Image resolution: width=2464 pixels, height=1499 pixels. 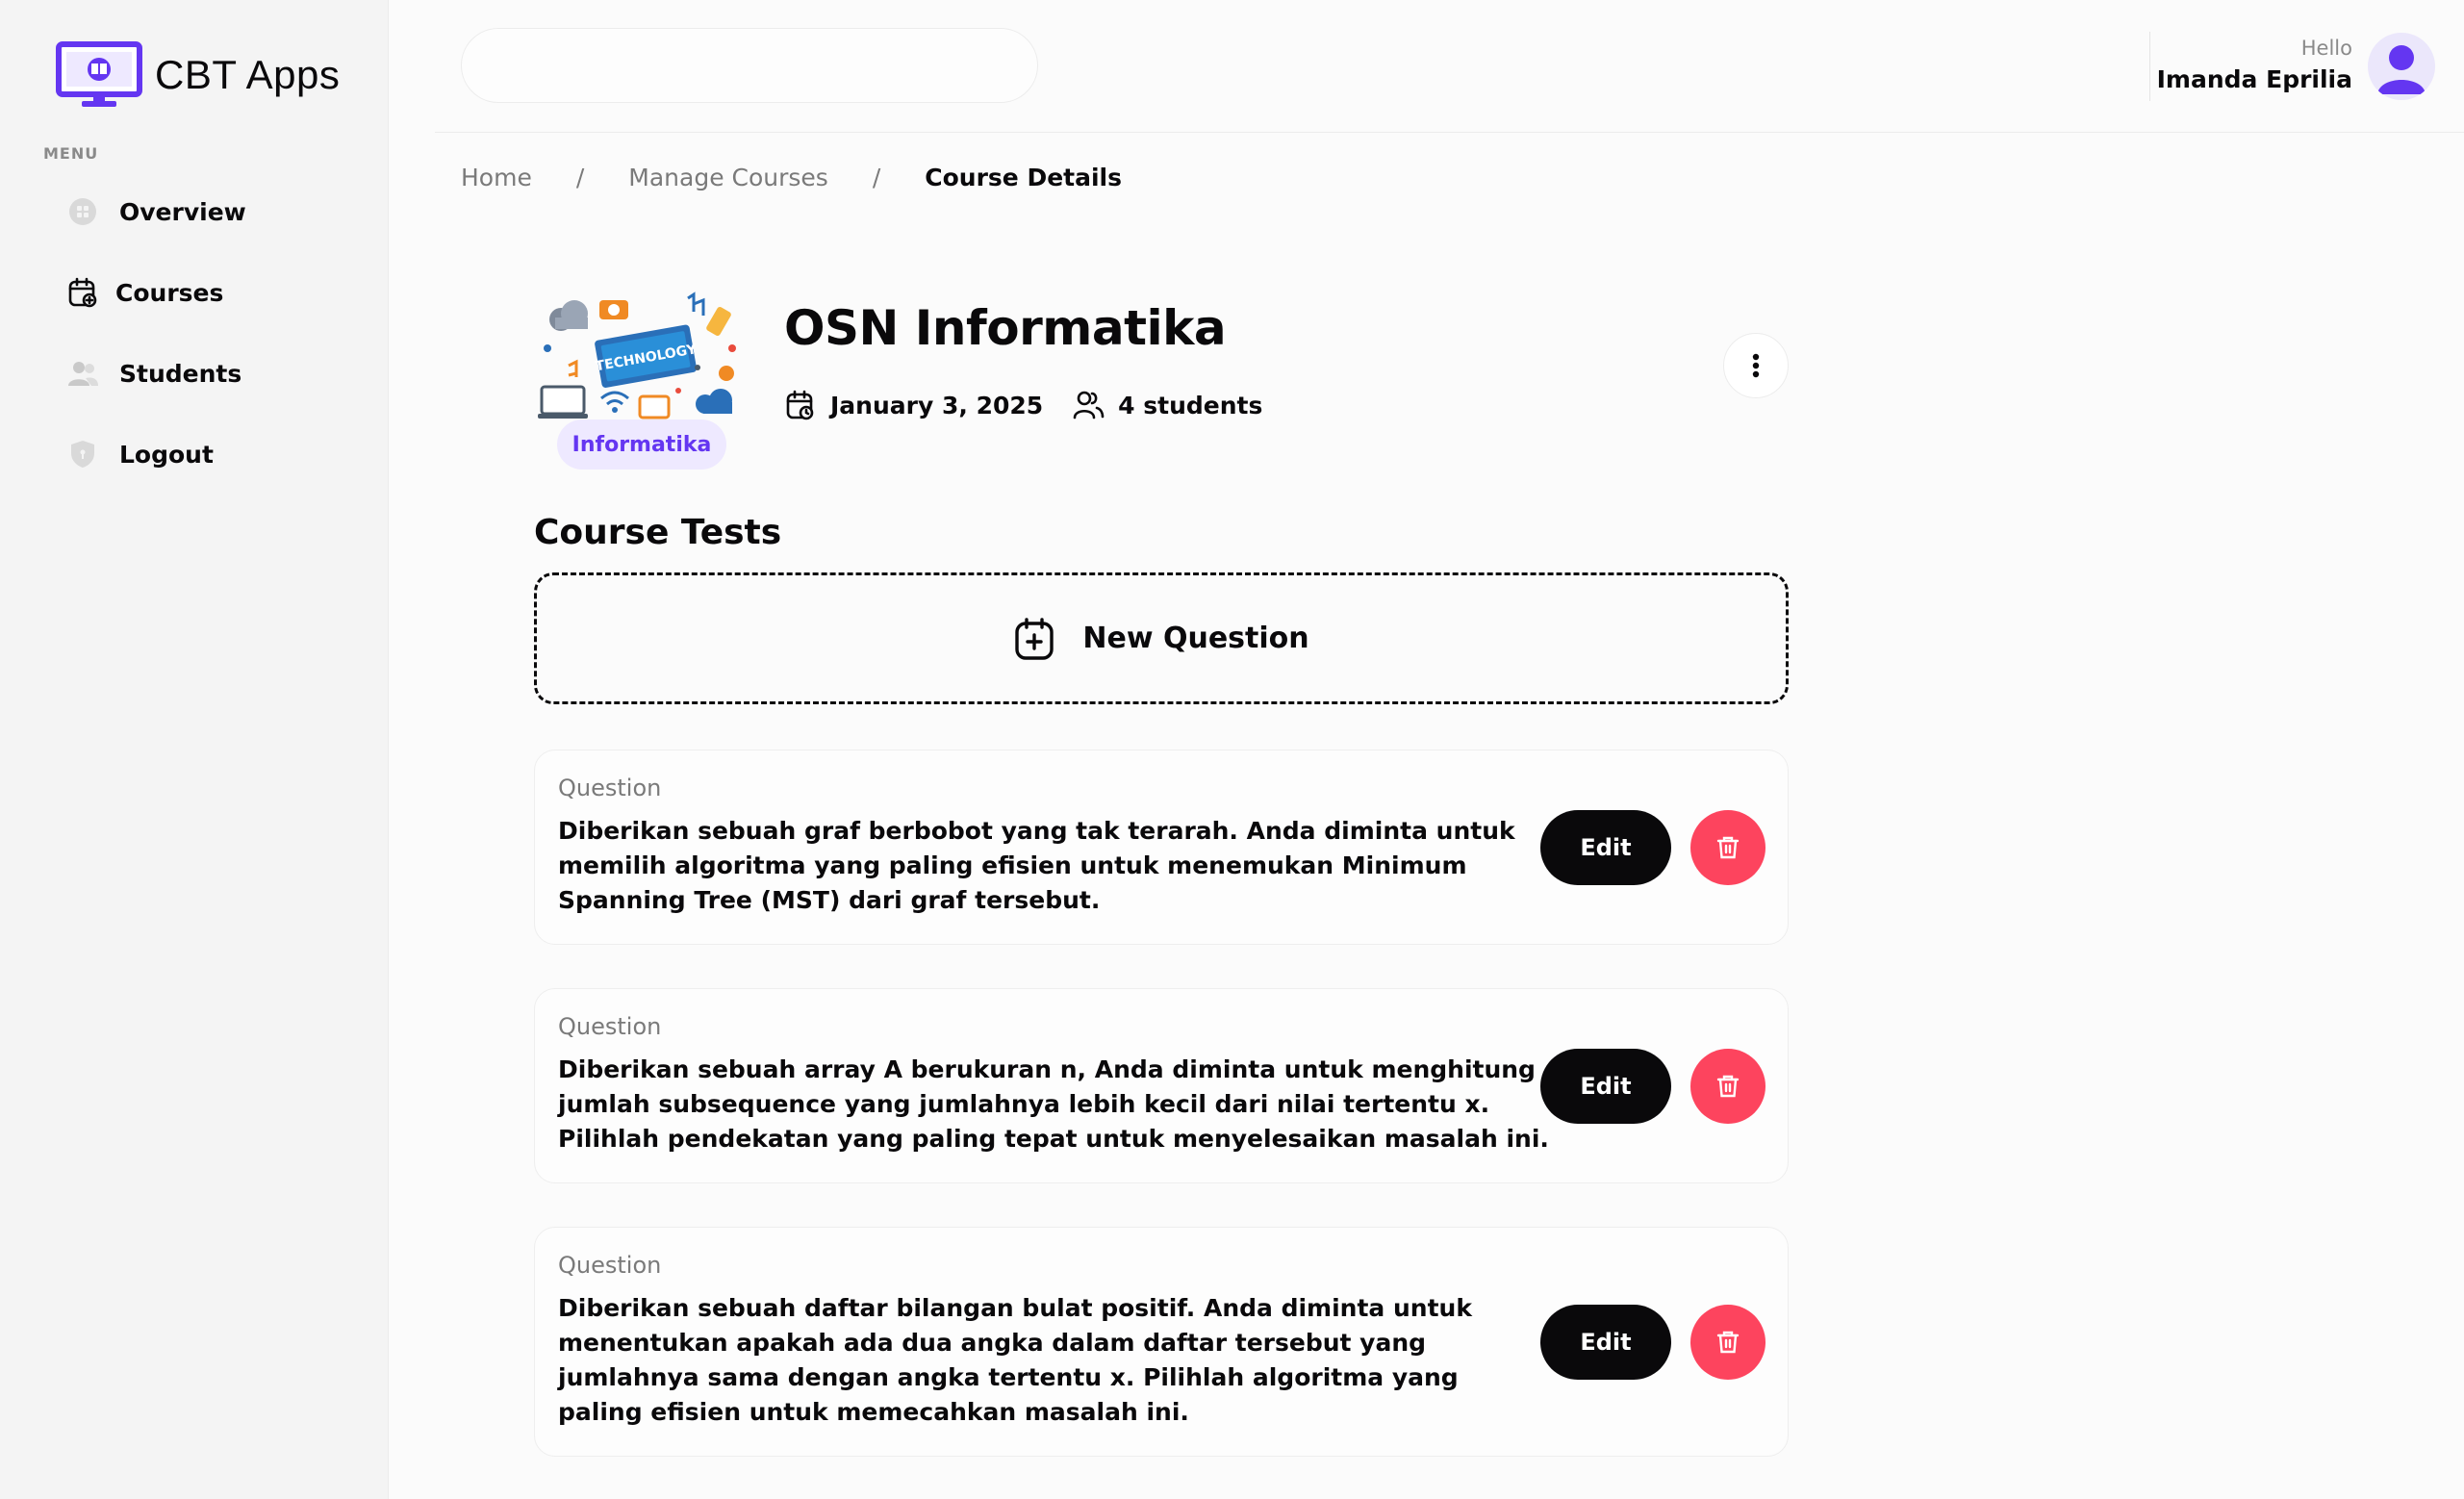 I want to click on course-students-text: 4 students, so click(x=1190, y=405).